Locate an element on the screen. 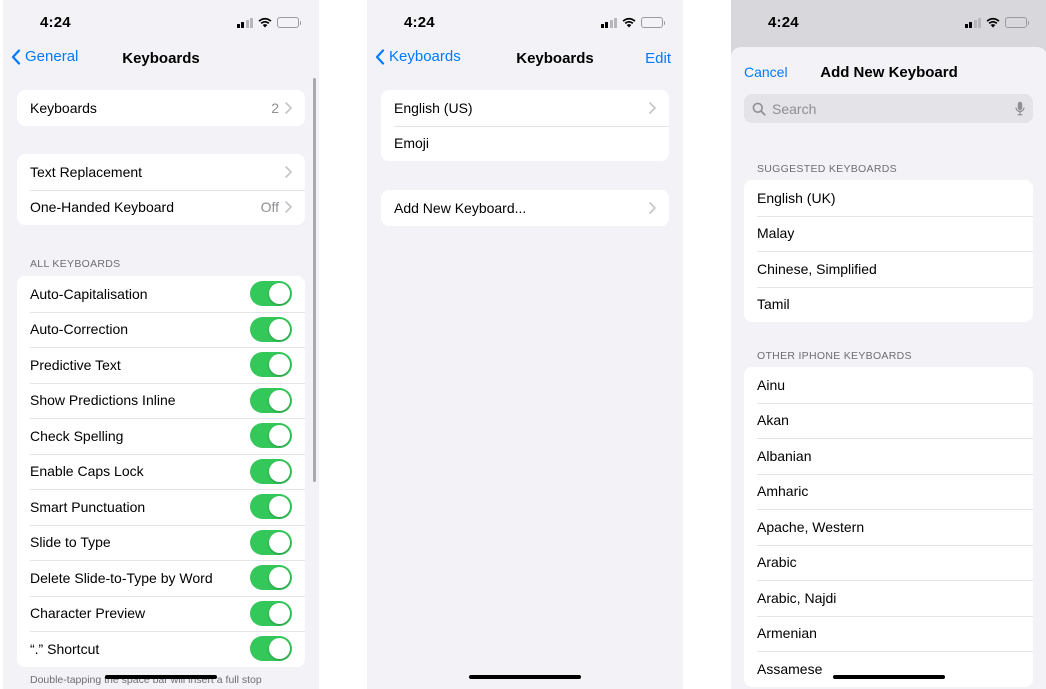  other-keyboards-header: OTHER IPHONE KEYBOARDS is located at coordinates (834, 356).